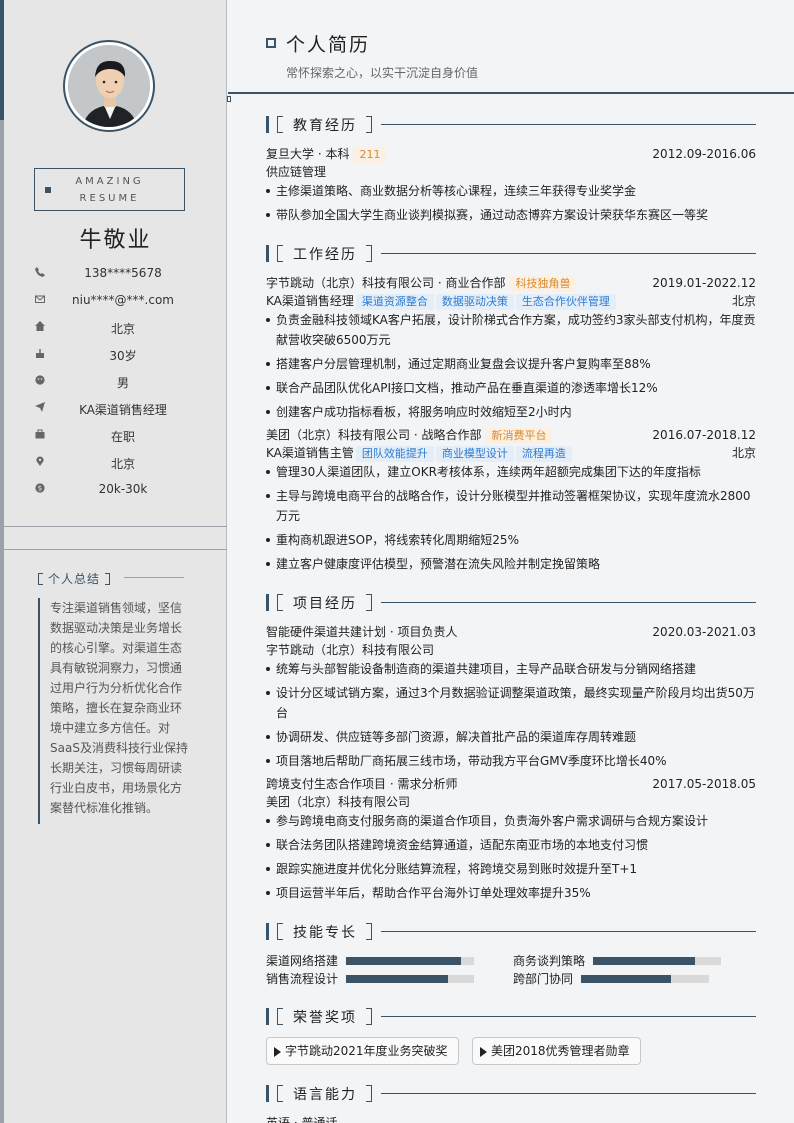 Image resolution: width=794 pixels, height=1123 pixels. I want to click on info-email: niu****@***.com, so click(114, 302).